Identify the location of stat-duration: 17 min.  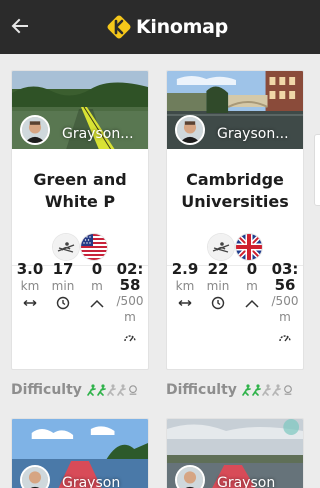
(63, 285).